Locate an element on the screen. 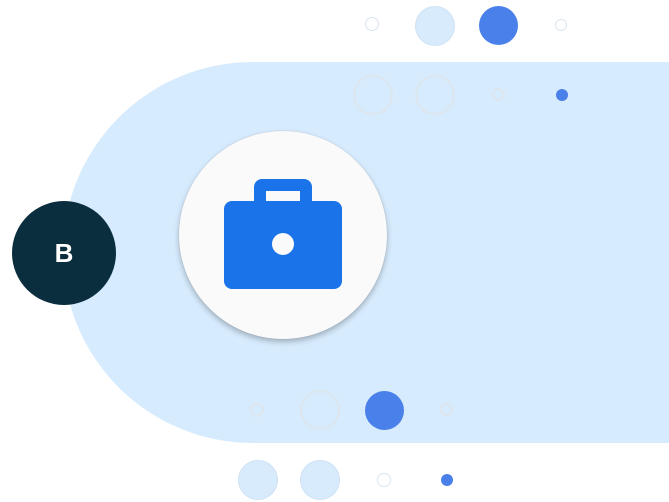 The height and width of the screenshot is (502, 669). icon-circle is located at coordinates (283, 235).